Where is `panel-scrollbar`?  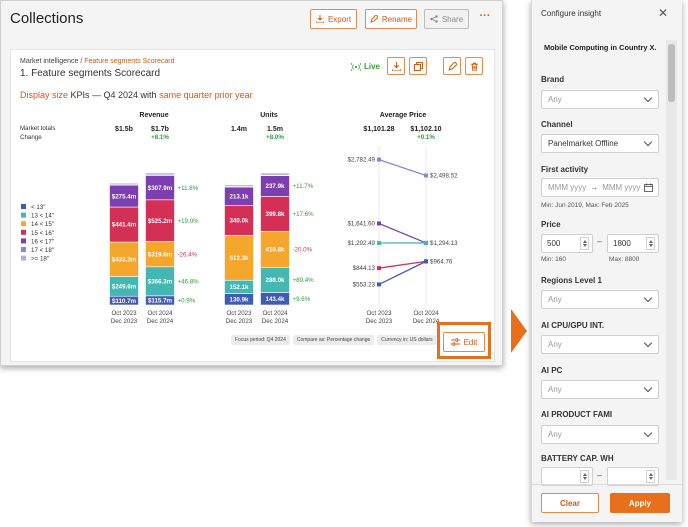 panel-scrollbar is located at coordinates (671, 260).